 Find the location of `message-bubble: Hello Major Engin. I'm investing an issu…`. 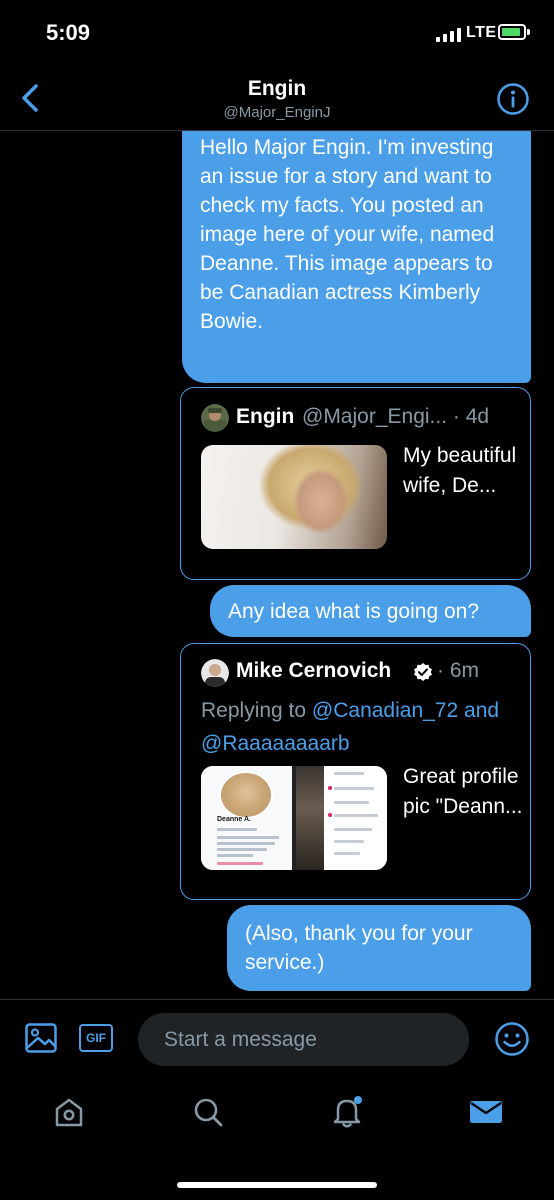

message-bubble: Hello Major Engin. I'm investing an issu… is located at coordinates (356, 257).